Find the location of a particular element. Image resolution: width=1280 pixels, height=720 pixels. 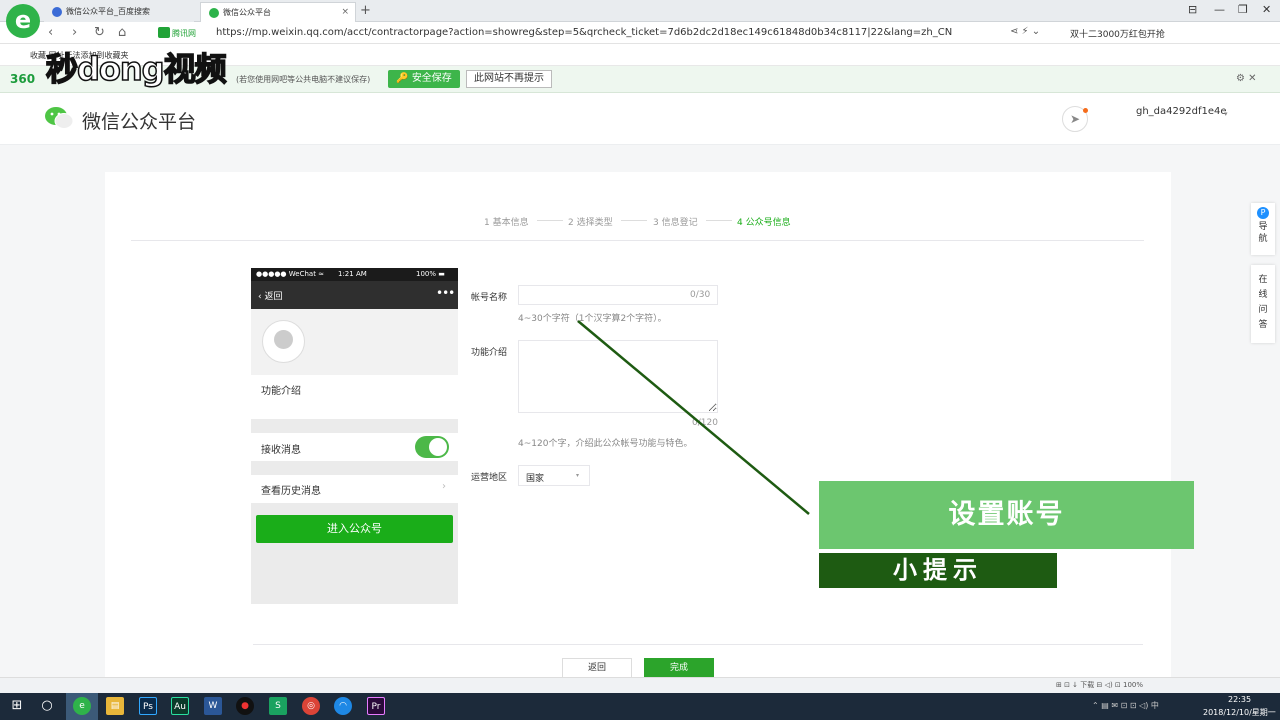

phone-enter-button: 进入公众号 is located at coordinates (354, 529).